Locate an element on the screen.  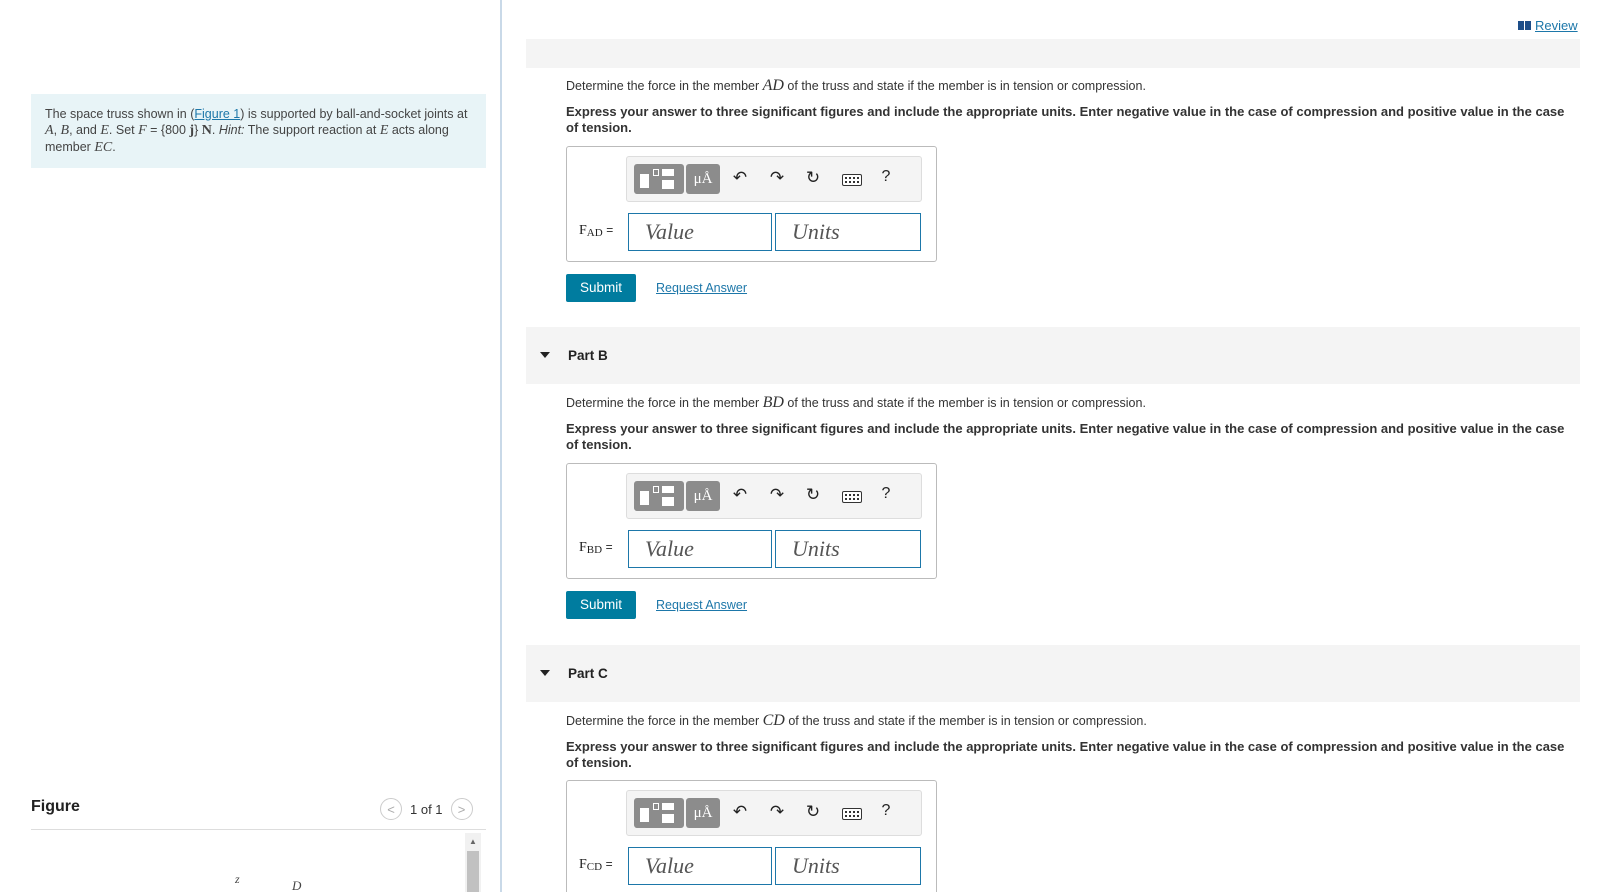
part-a-header is located at coordinates (1053, 53).